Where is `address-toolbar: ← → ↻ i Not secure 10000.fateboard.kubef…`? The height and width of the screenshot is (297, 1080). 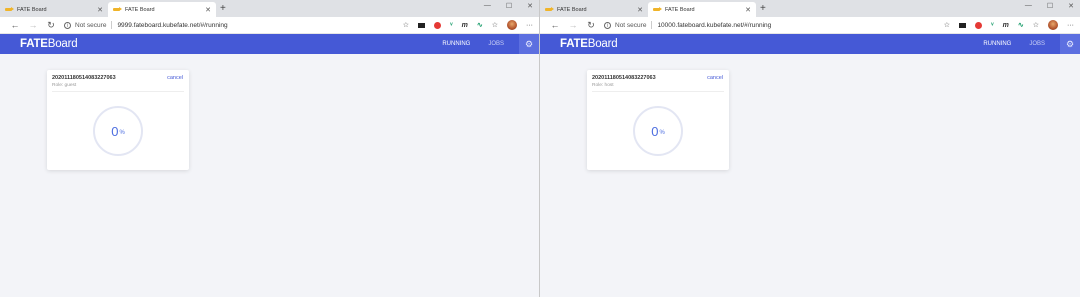
address-toolbar: ← → ↻ i Not secure 10000.fateboard.kubef… is located at coordinates (810, 25).